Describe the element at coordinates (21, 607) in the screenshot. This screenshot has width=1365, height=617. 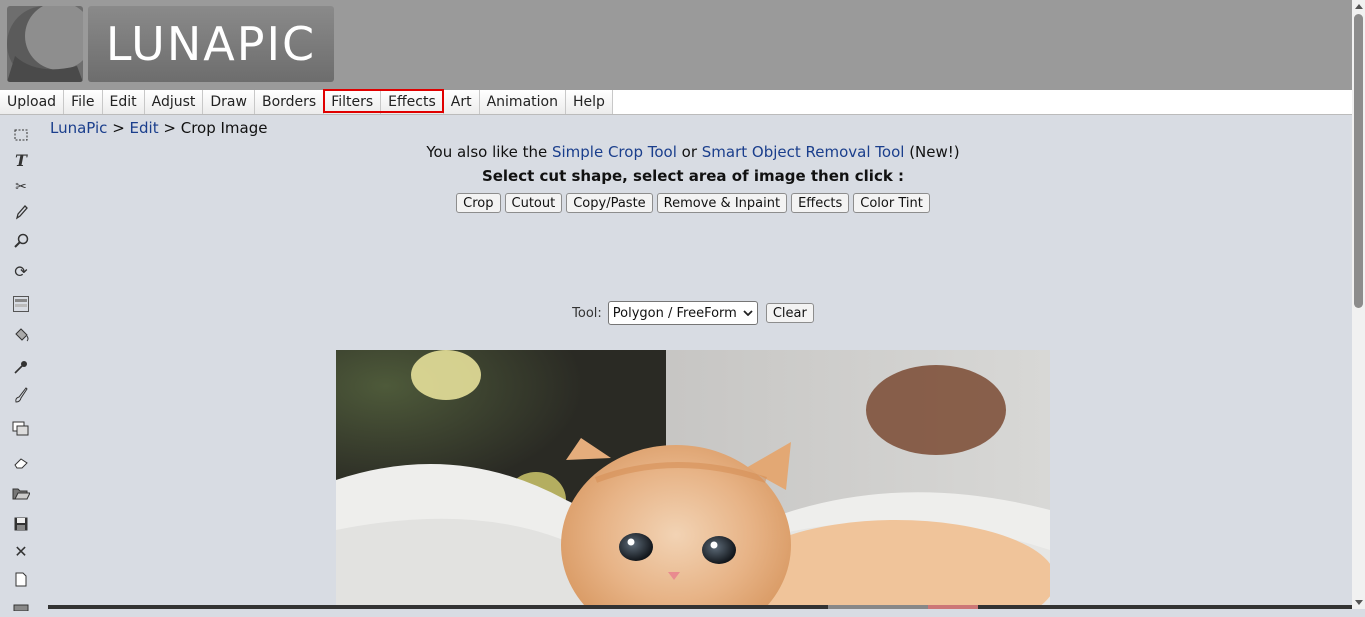
I see `print-icon` at that location.